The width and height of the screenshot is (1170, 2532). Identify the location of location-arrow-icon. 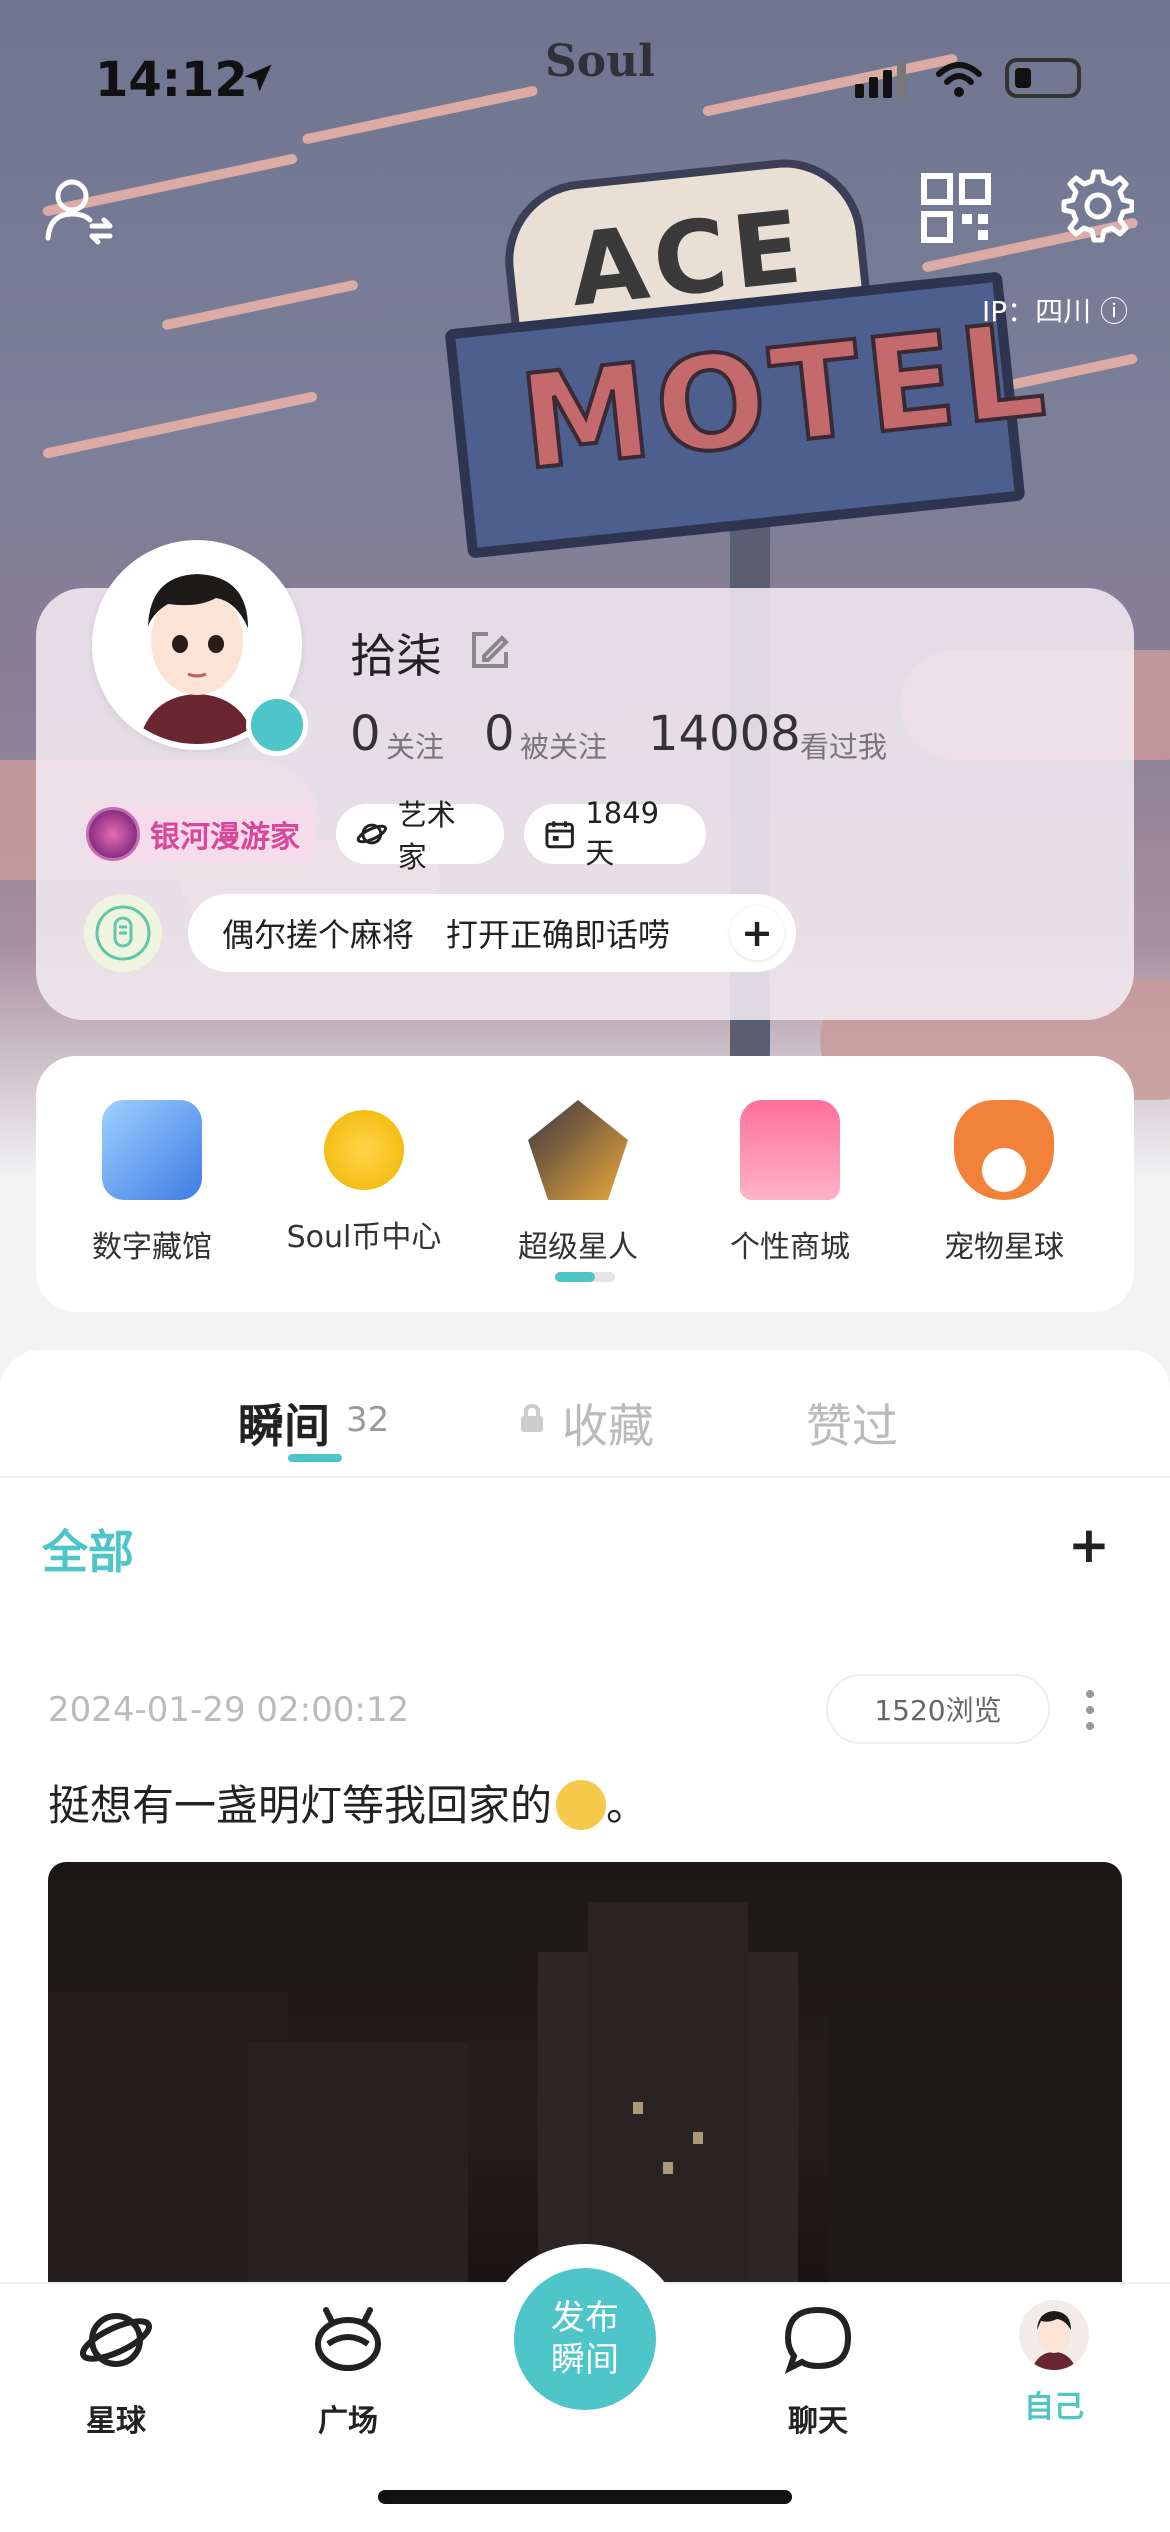
(258, 78).